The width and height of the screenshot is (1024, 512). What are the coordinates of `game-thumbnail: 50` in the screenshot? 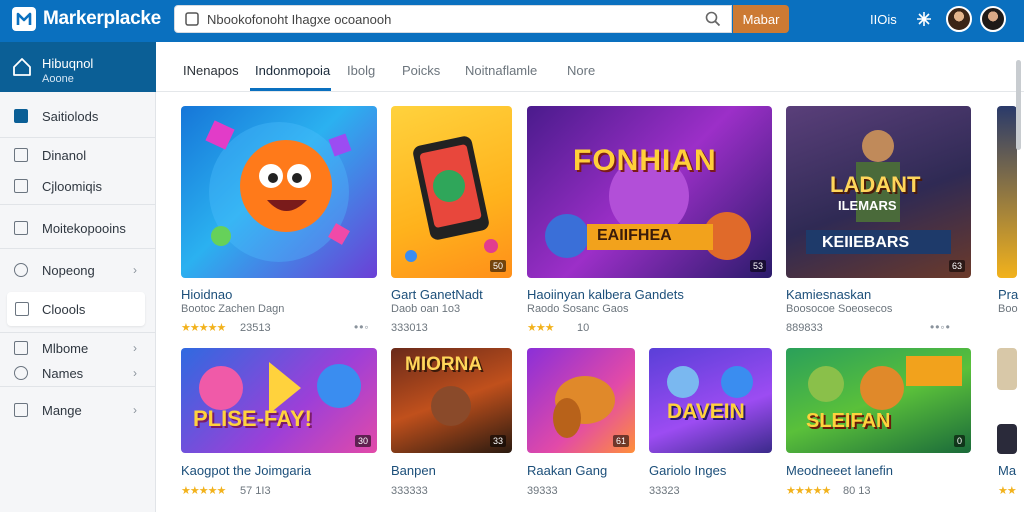 It's located at (451, 192).